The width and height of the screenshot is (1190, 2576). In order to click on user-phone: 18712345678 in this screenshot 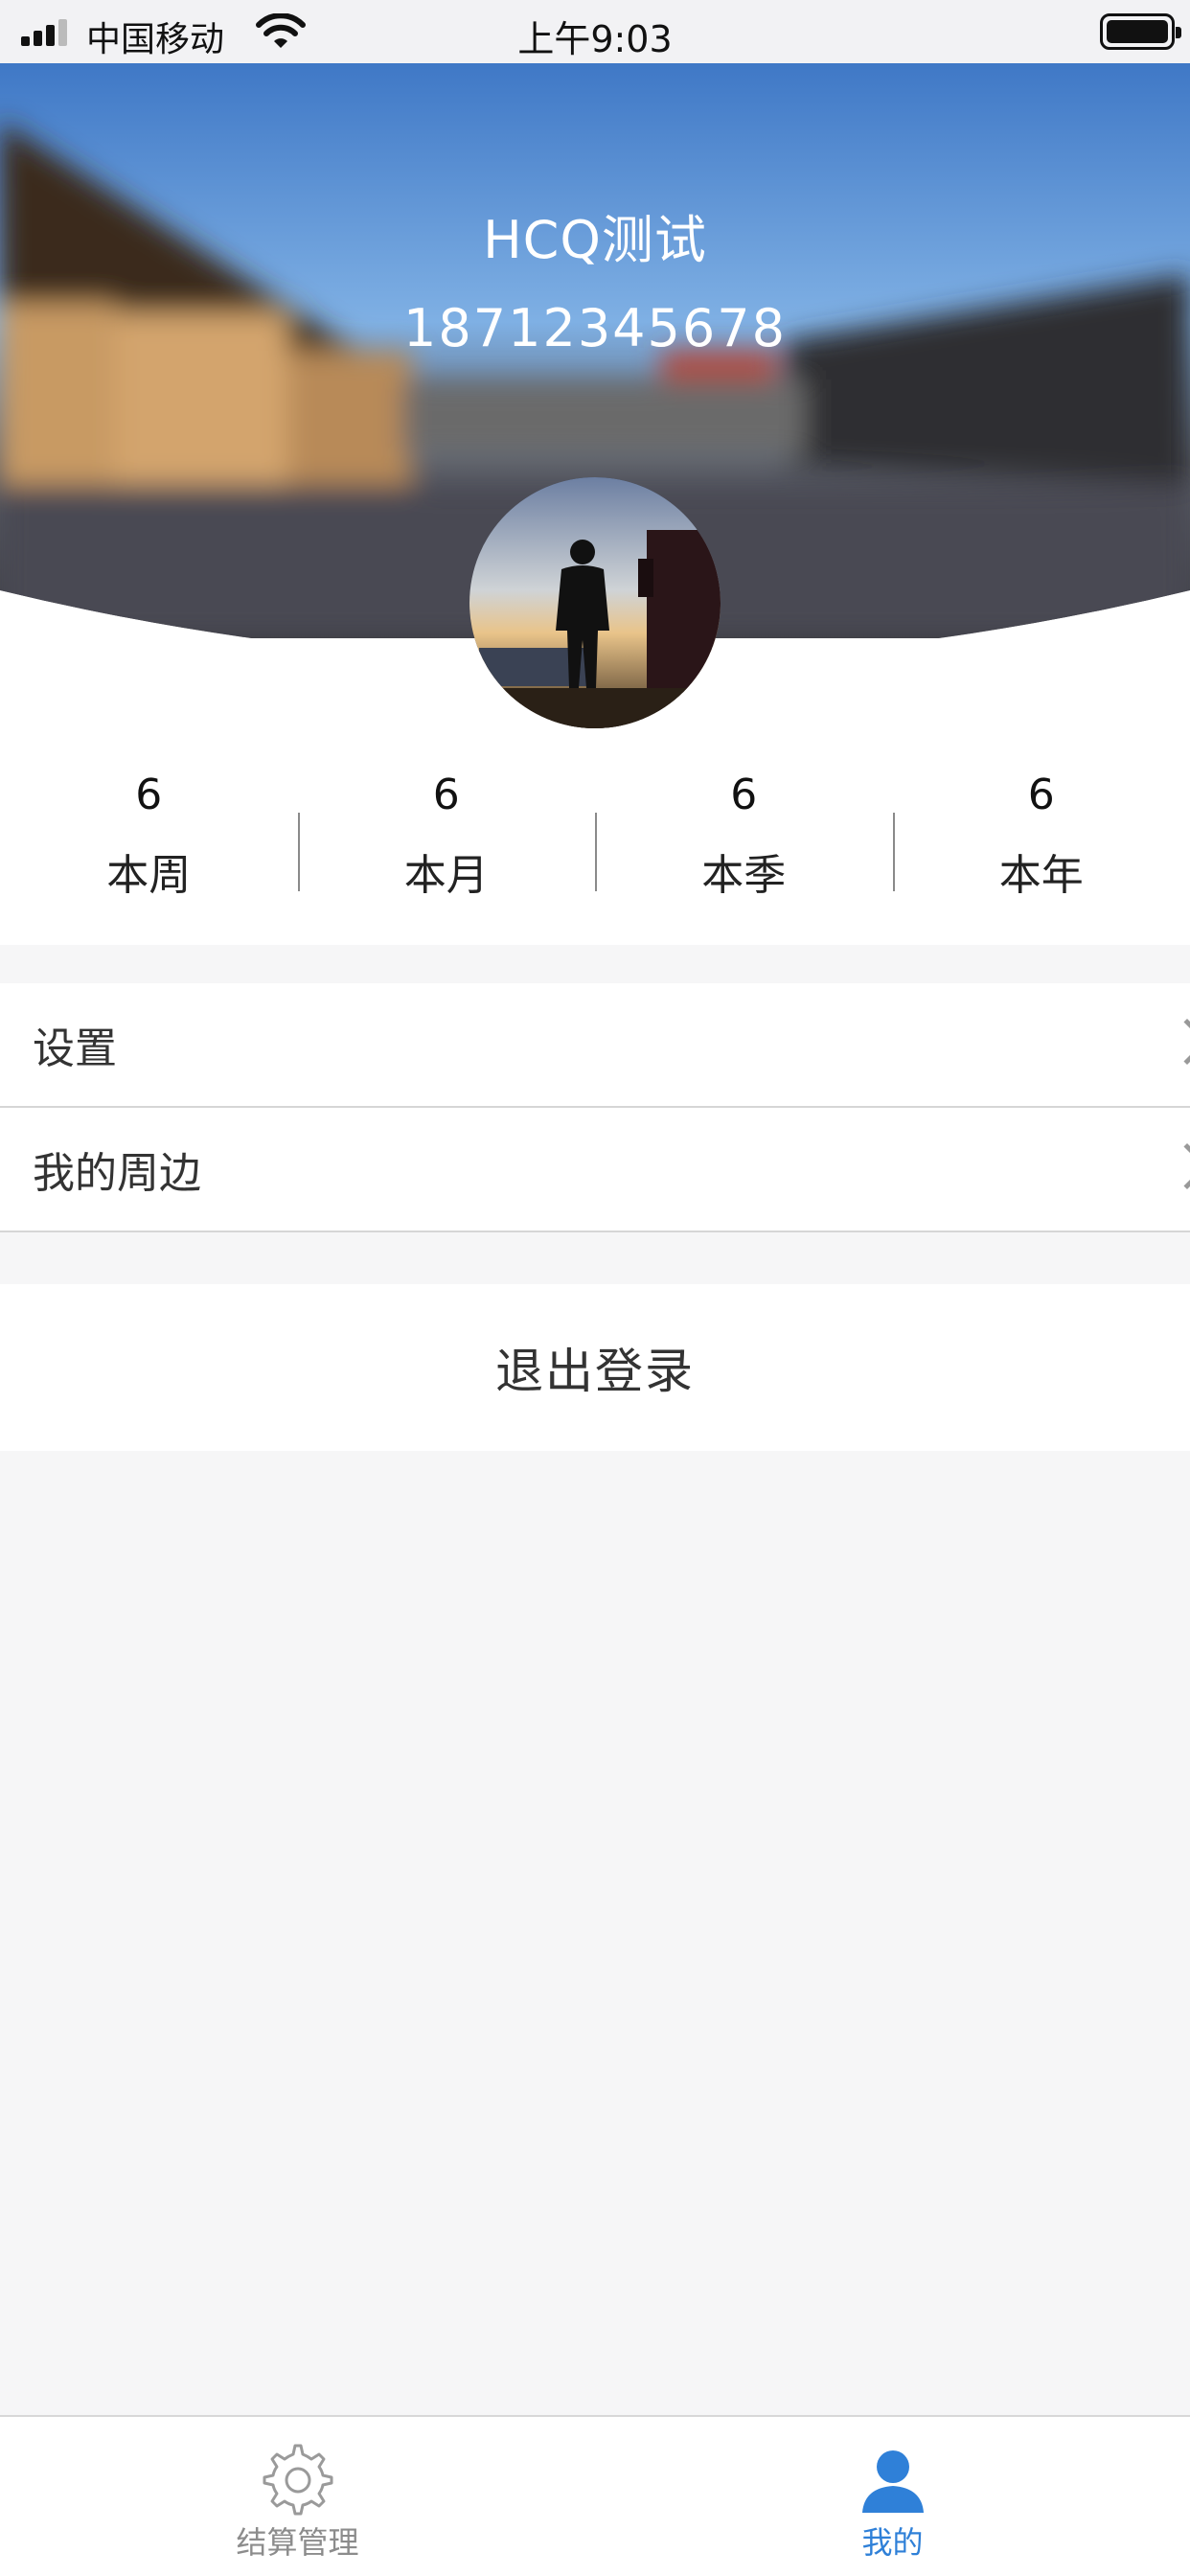, I will do `click(595, 328)`.